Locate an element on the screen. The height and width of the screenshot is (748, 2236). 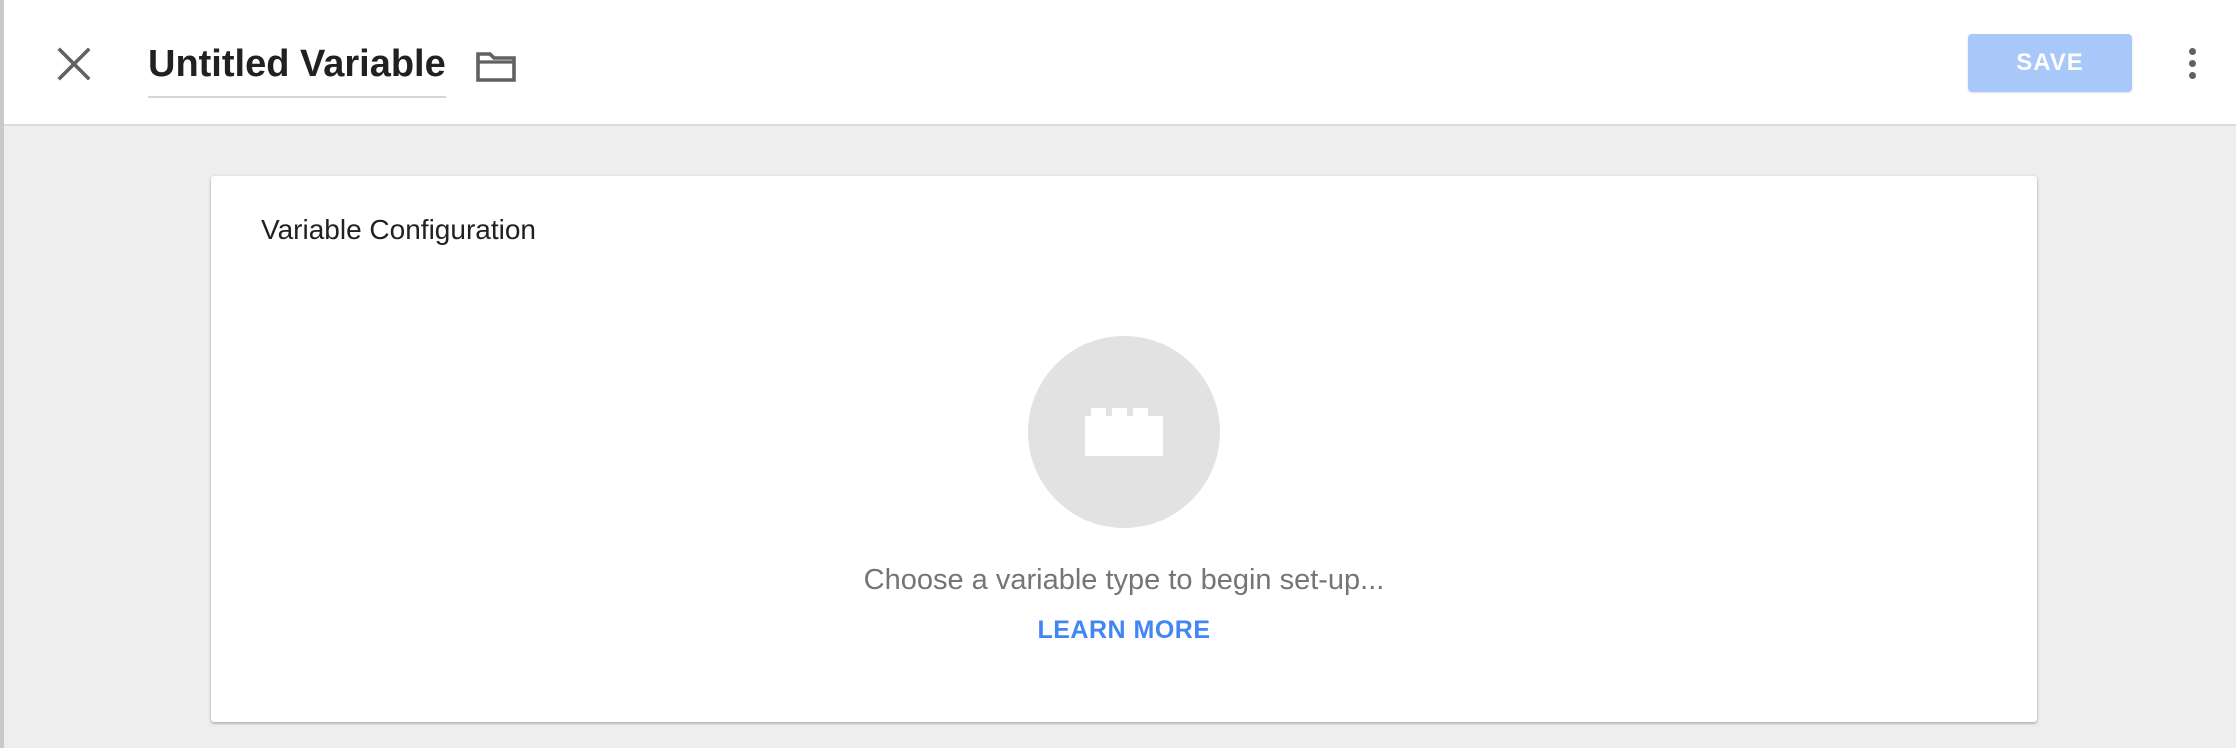
block-icon is located at coordinates (1124, 432).